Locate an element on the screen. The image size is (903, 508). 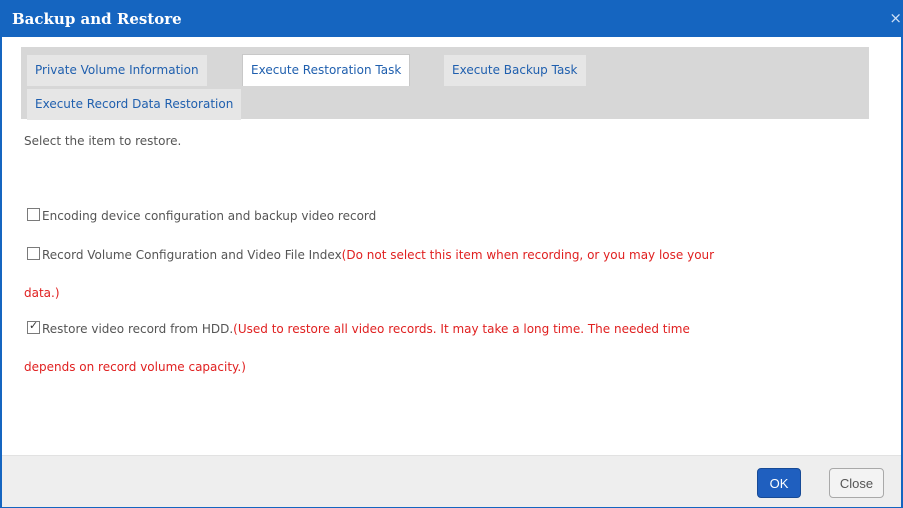
close-icon: × is located at coordinates (895, 18).